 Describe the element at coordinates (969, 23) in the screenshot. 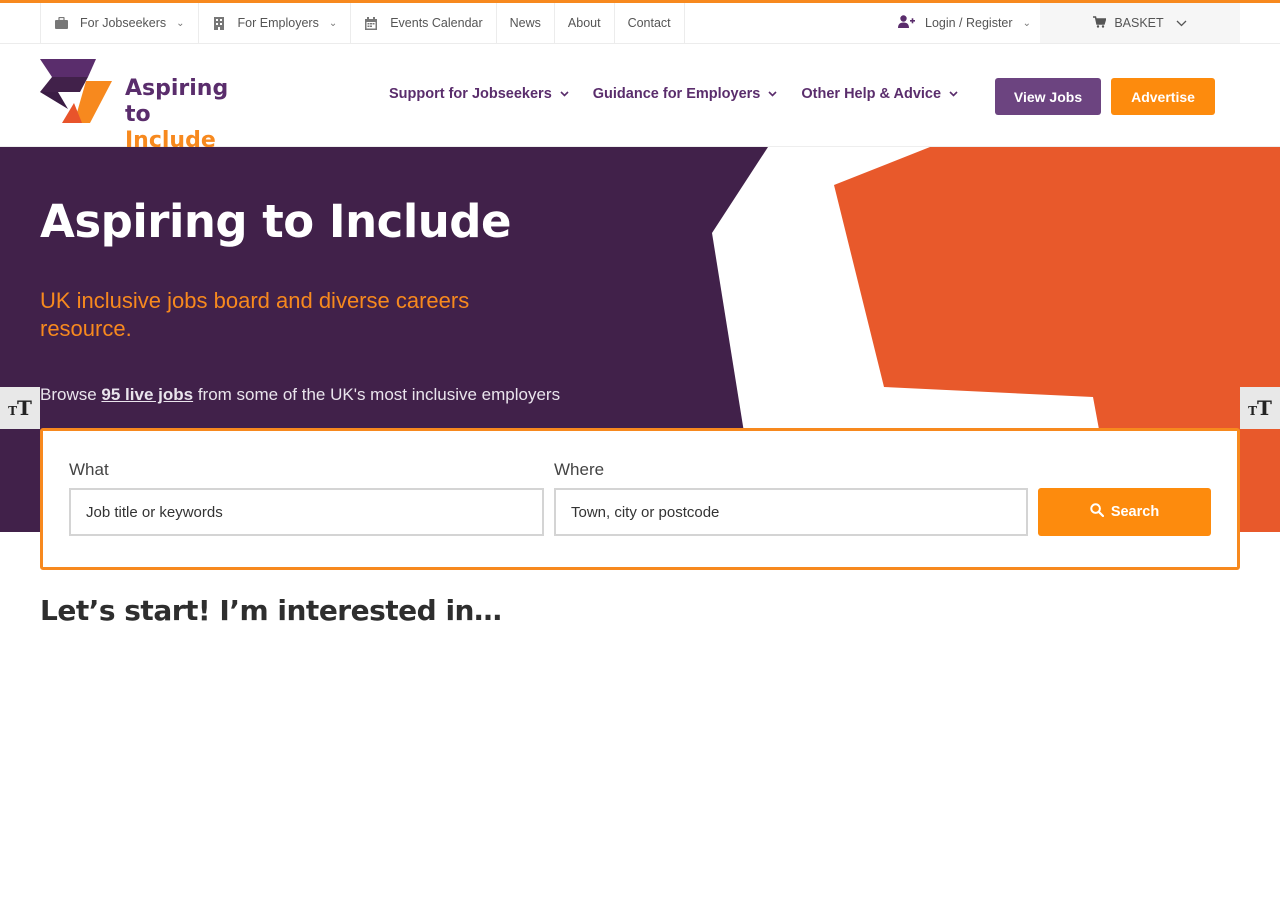

I see `login-label: Login / Register` at that location.